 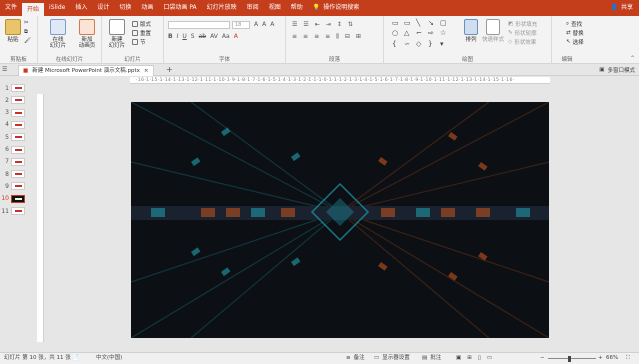 What do you see at coordinates (347, 37) in the screenshot?
I see `align-text-icon: ⊟` at bounding box center [347, 37].